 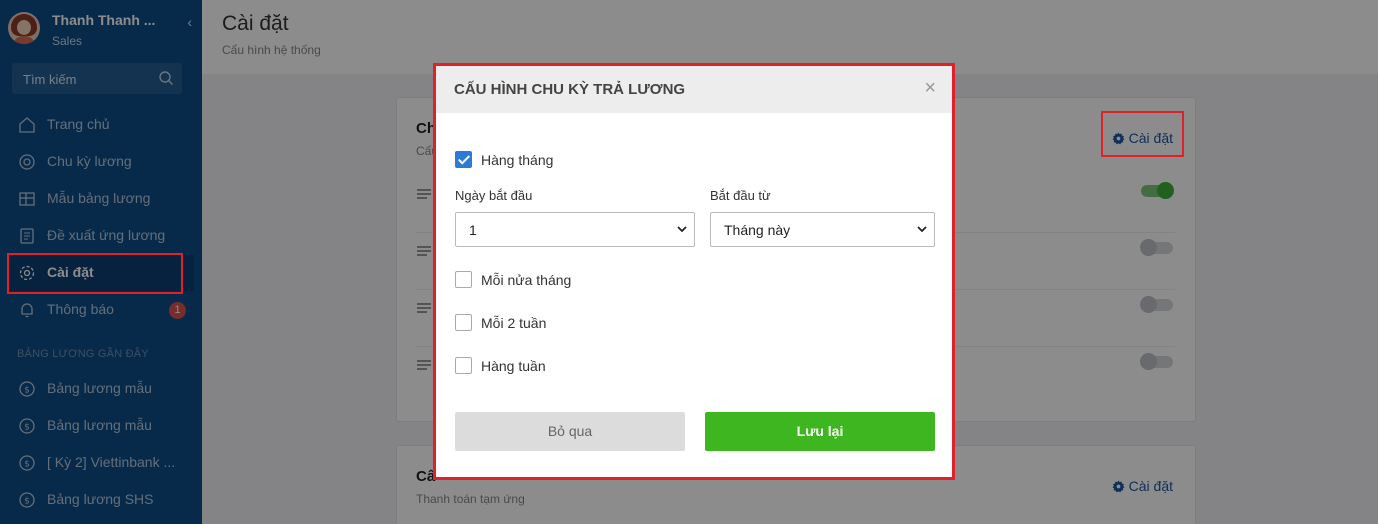 What do you see at coordinates (740, 195) in the screenshot?
I see `start-from-label: Bắt đầu từ` at bounding box center [740, 195].